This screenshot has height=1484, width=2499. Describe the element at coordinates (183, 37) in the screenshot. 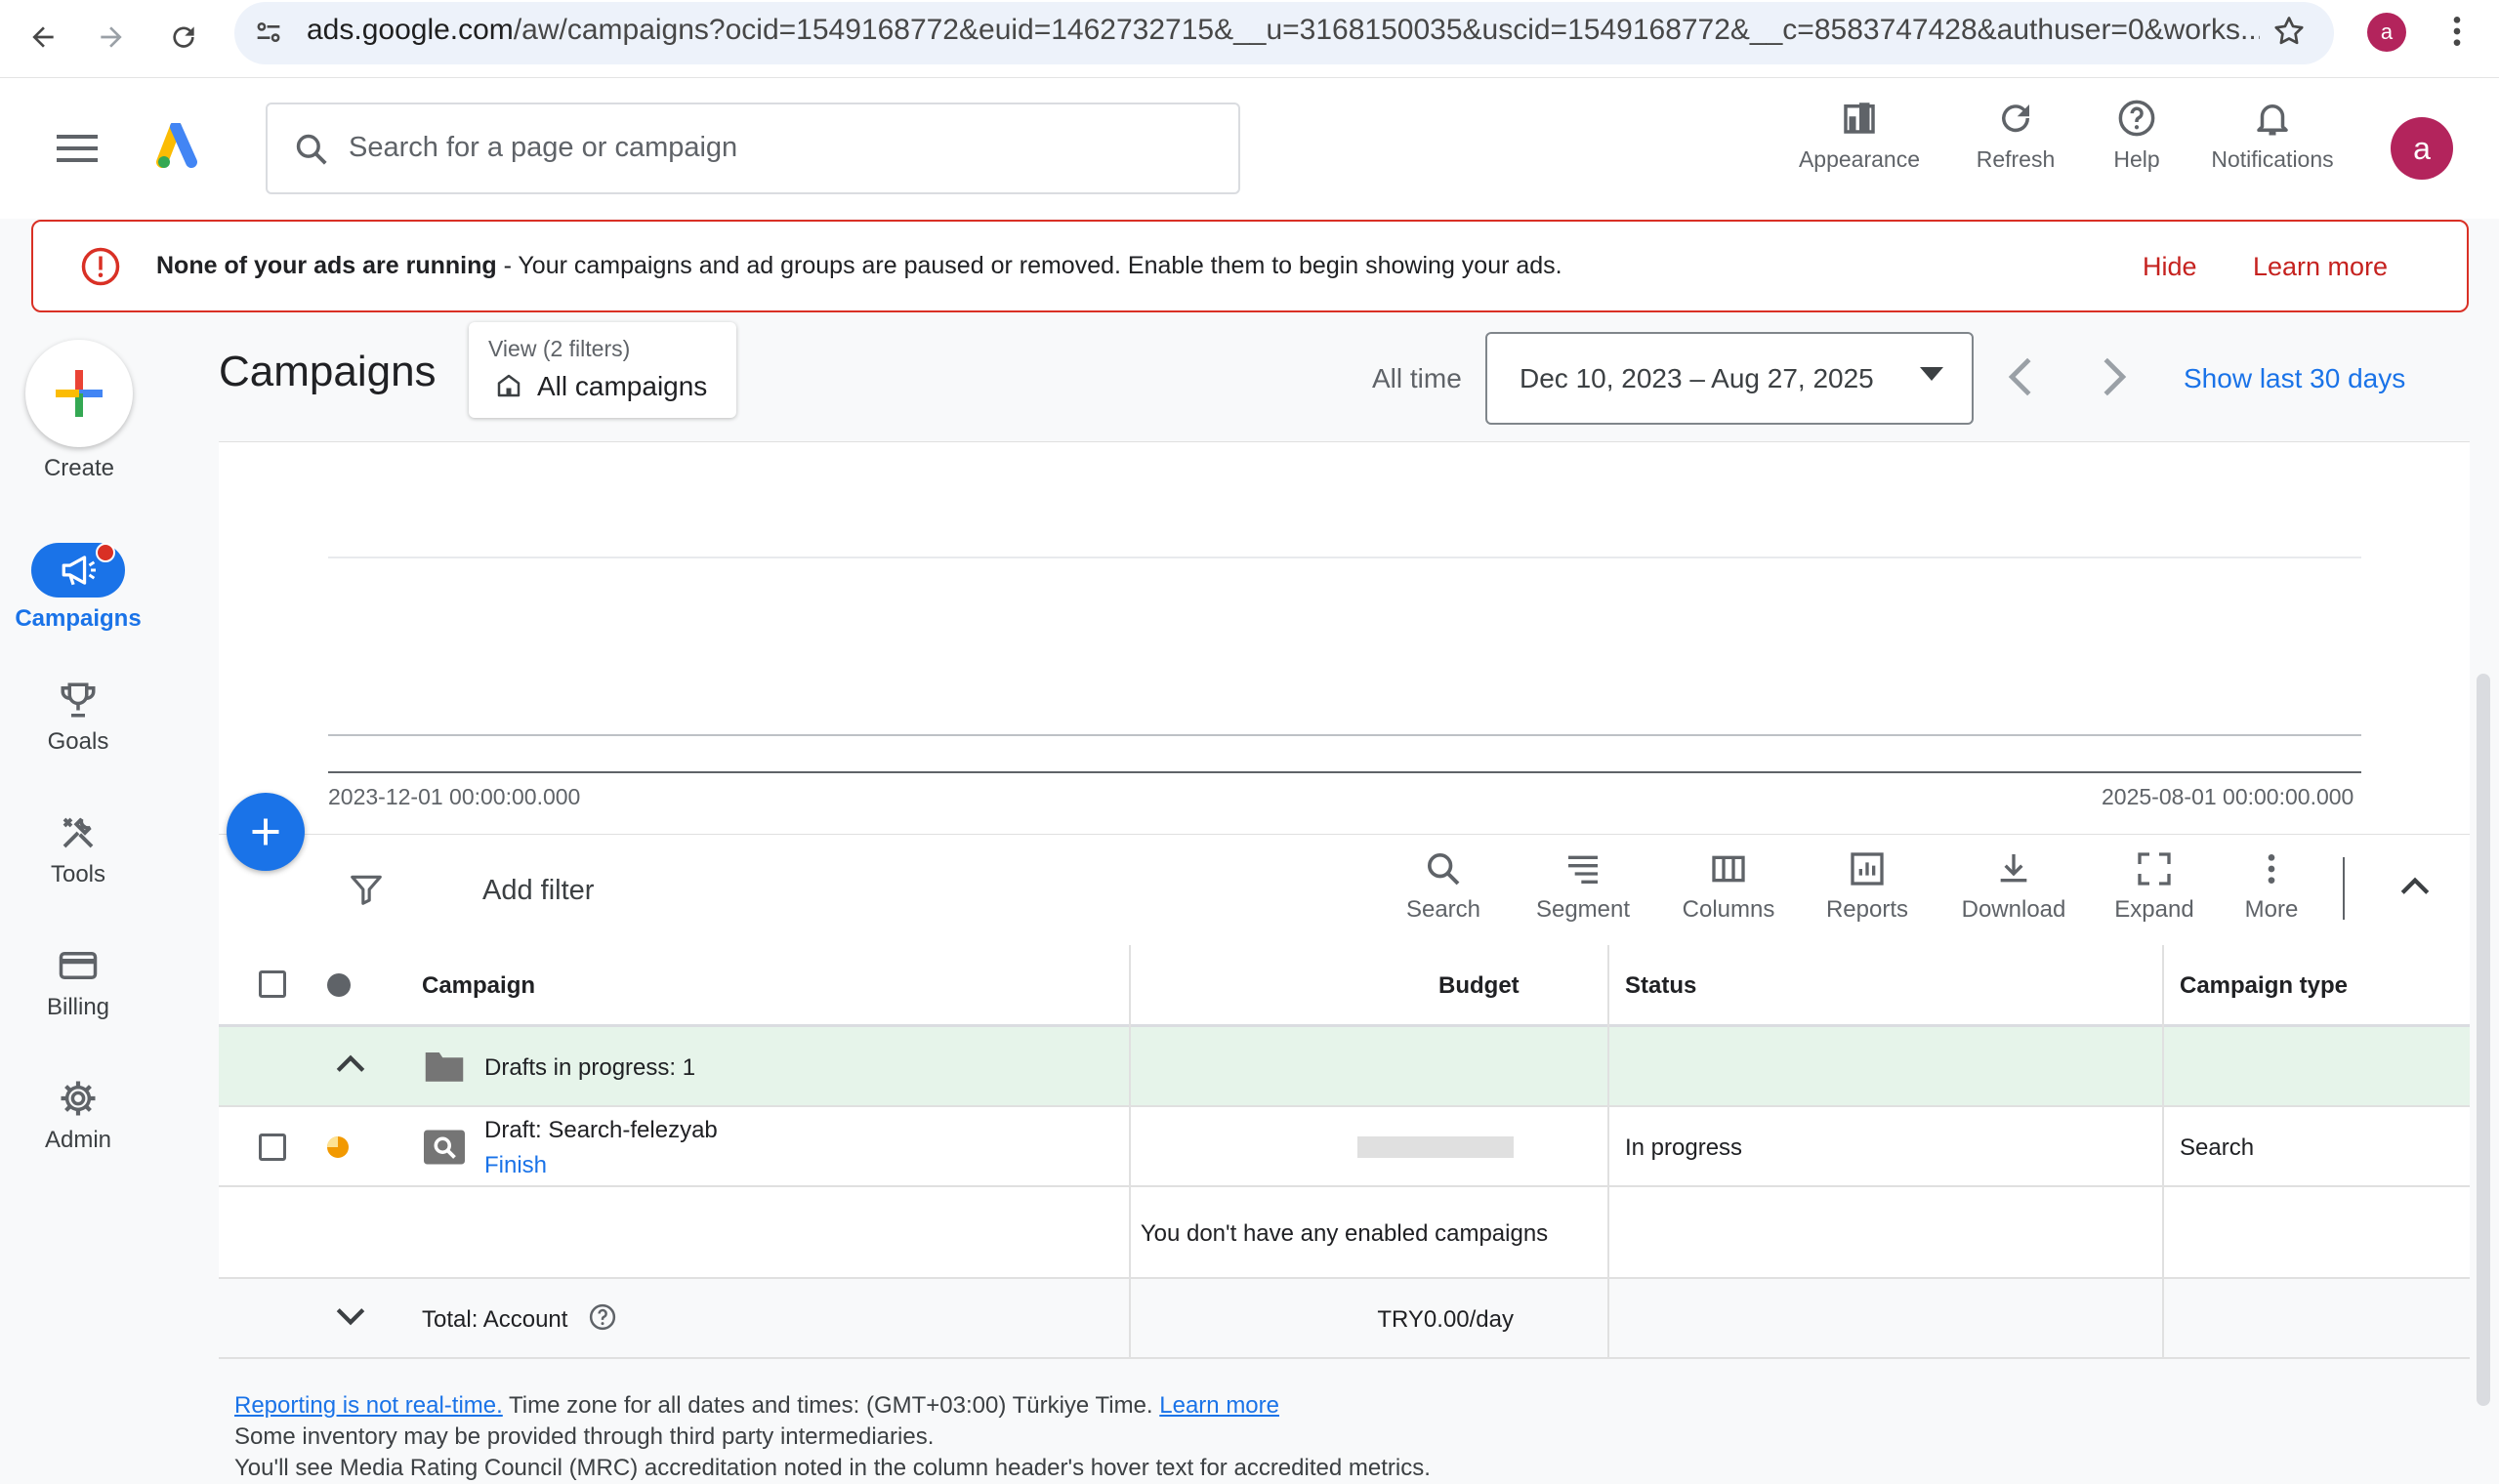

I see `reload-icon` at that location.